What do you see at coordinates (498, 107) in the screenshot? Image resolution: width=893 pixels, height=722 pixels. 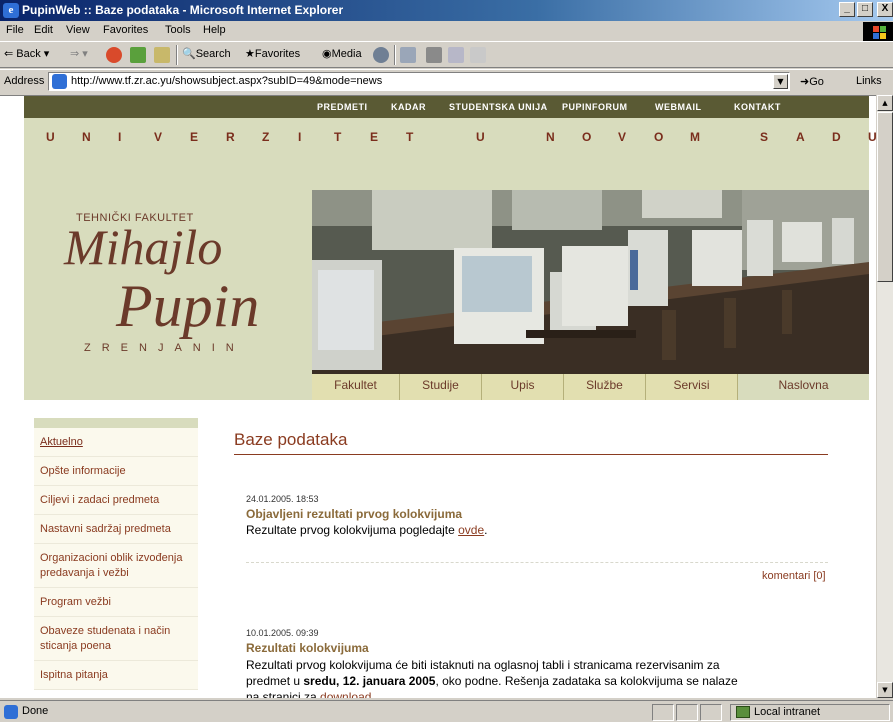 I see `topnav-studentska-unija: STUDENTSKA UNIJA` at bounding box center [498, 107].